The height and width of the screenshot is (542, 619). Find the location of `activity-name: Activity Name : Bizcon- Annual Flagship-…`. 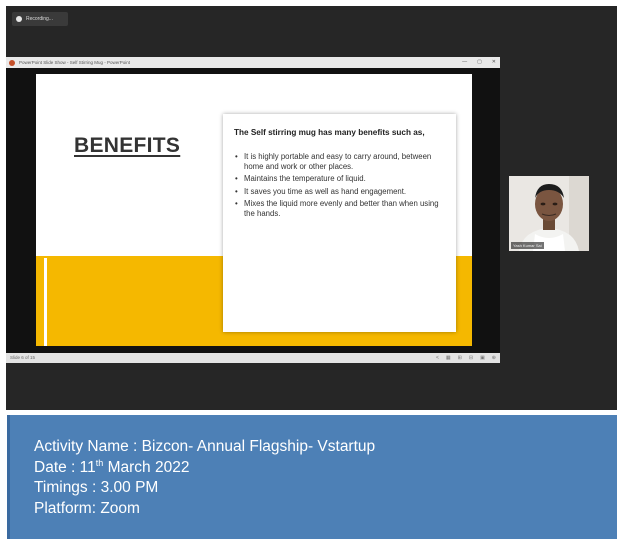

activity-name: Activity Name : Bizcon- Annual Flagship-… is located at coordinates (205, 446).